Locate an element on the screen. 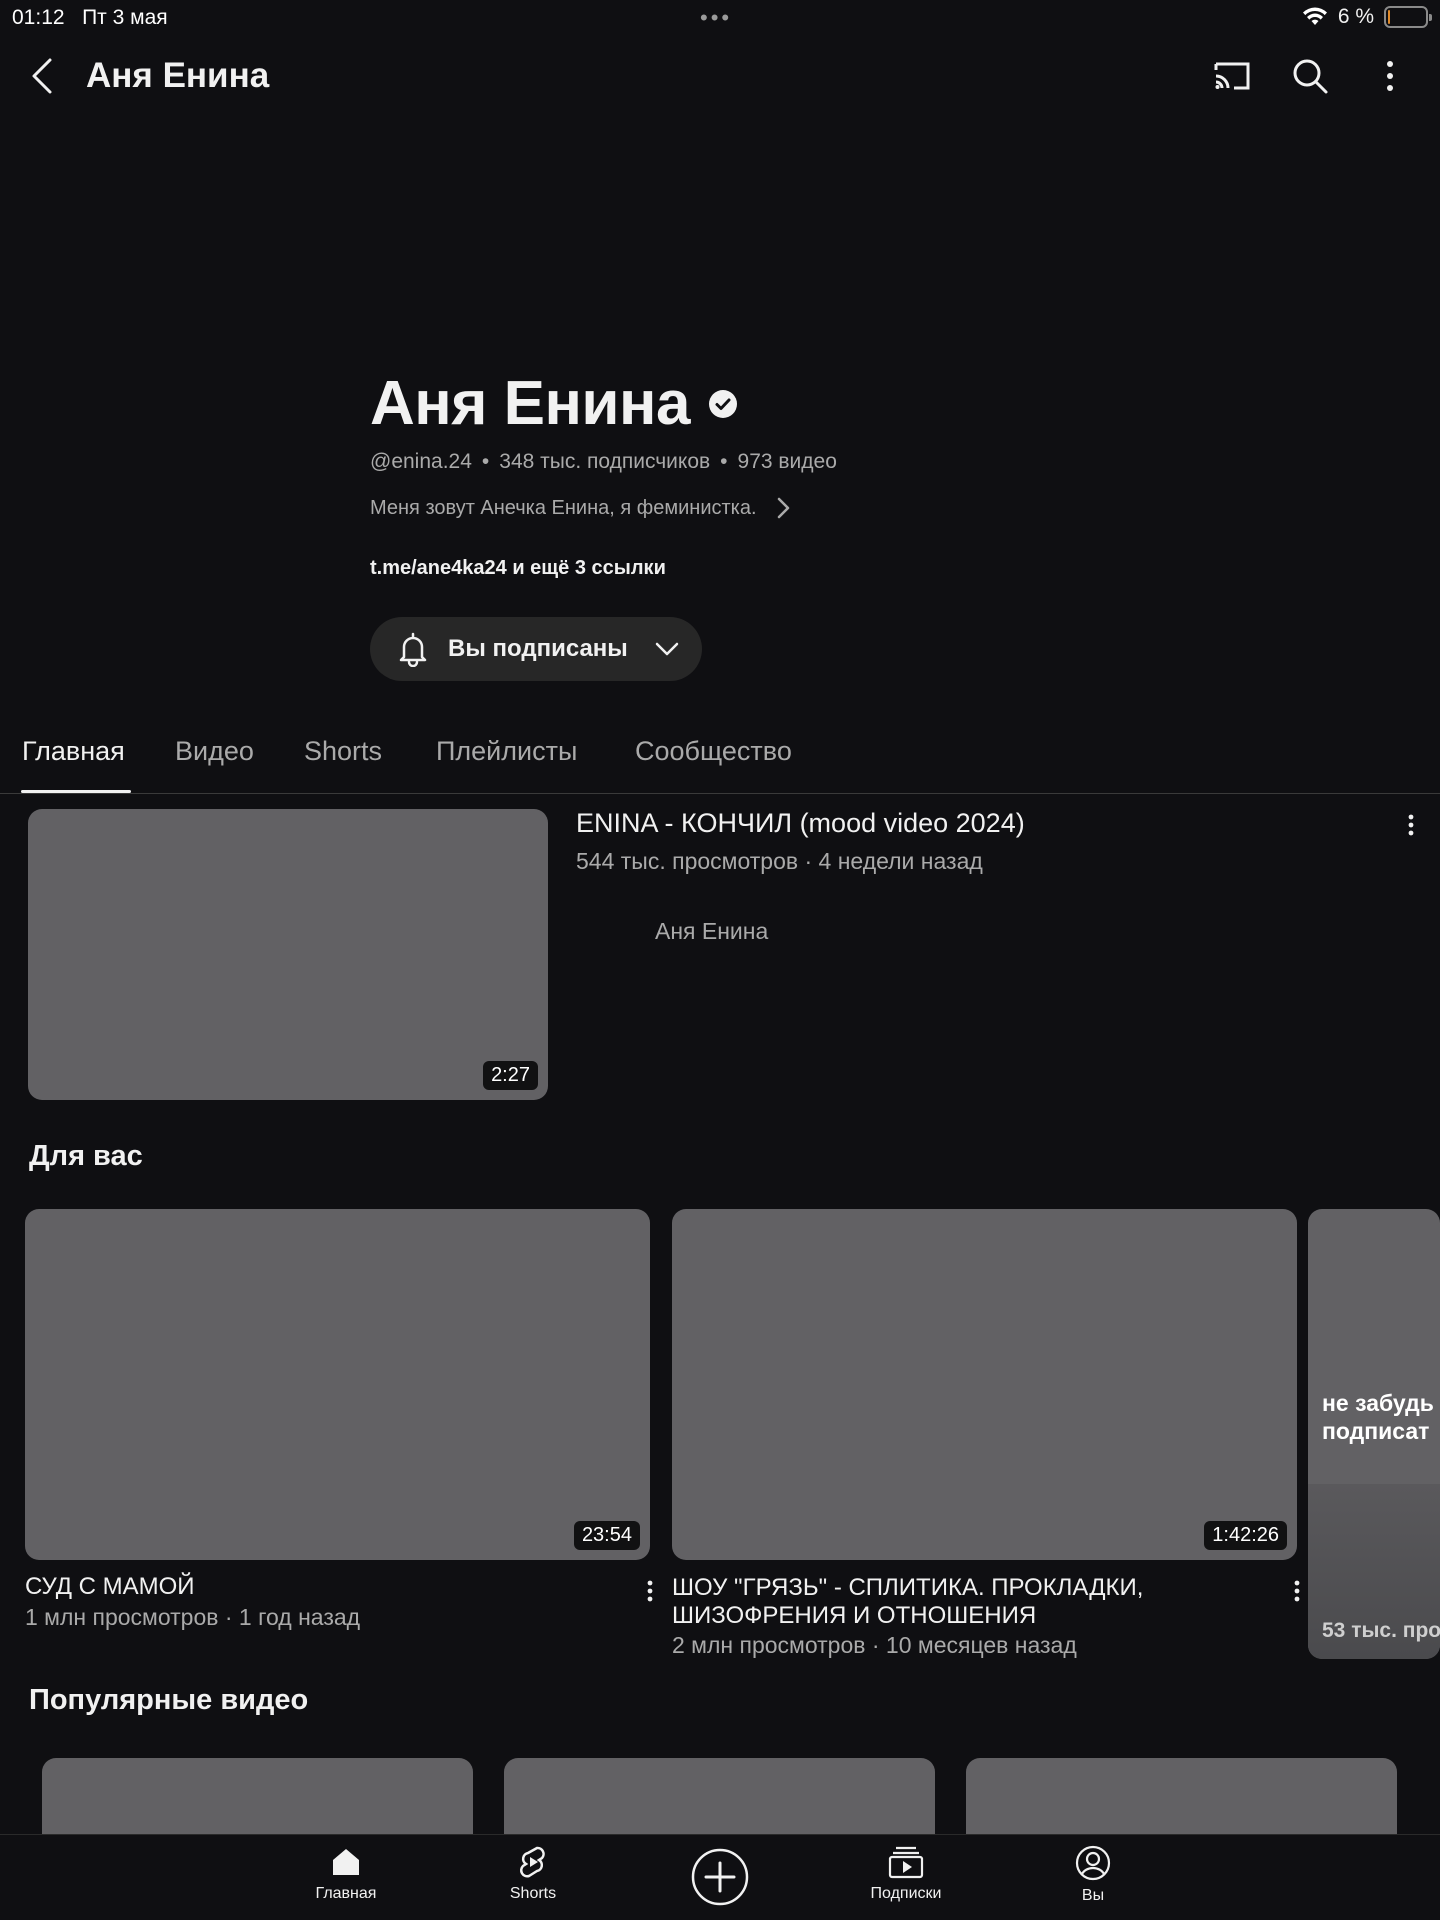  verified-badge-icon is located at coordinates (722, 403).